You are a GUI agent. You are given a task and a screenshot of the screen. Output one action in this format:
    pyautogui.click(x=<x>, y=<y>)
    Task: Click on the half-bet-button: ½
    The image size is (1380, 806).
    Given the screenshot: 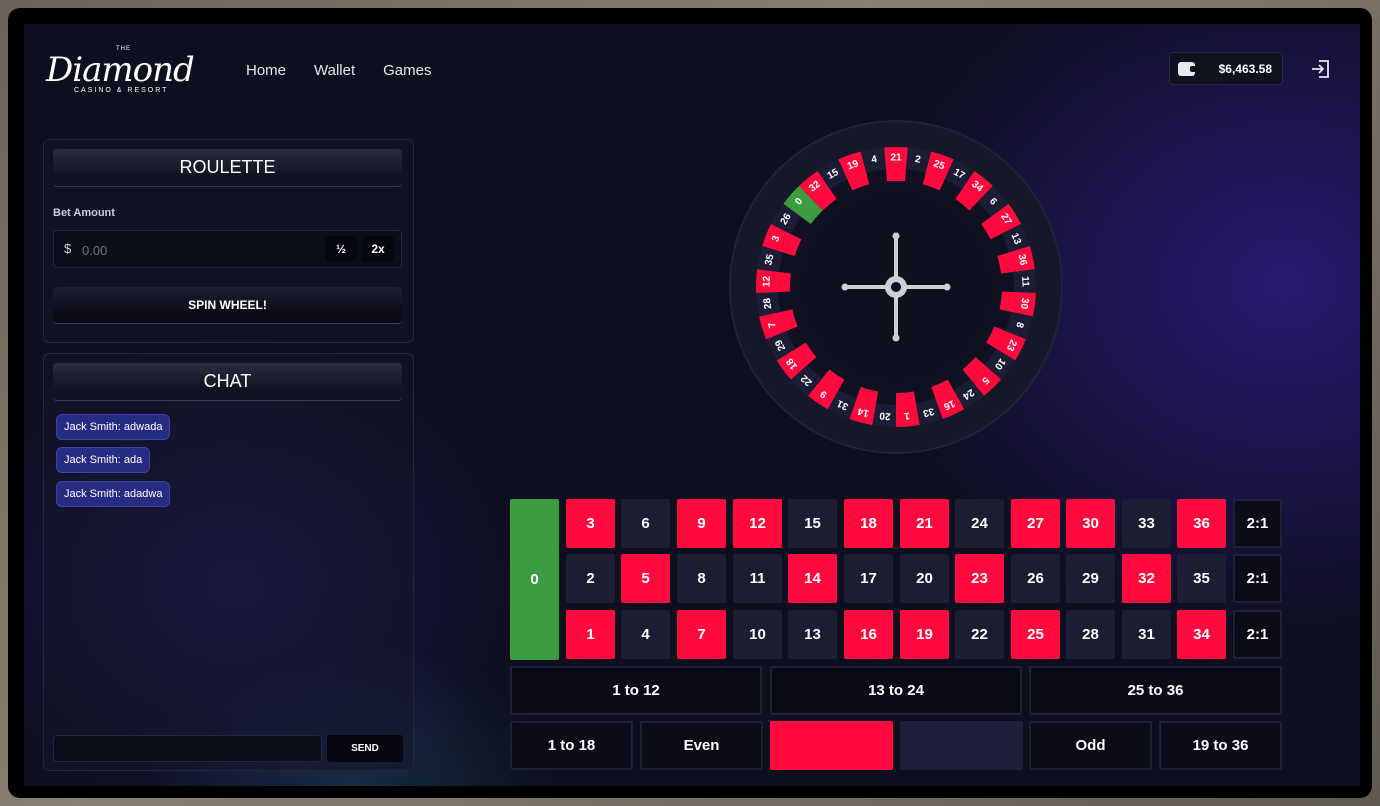 What is the action you would take?
    pyautogui.click(x=341, y=249)
    